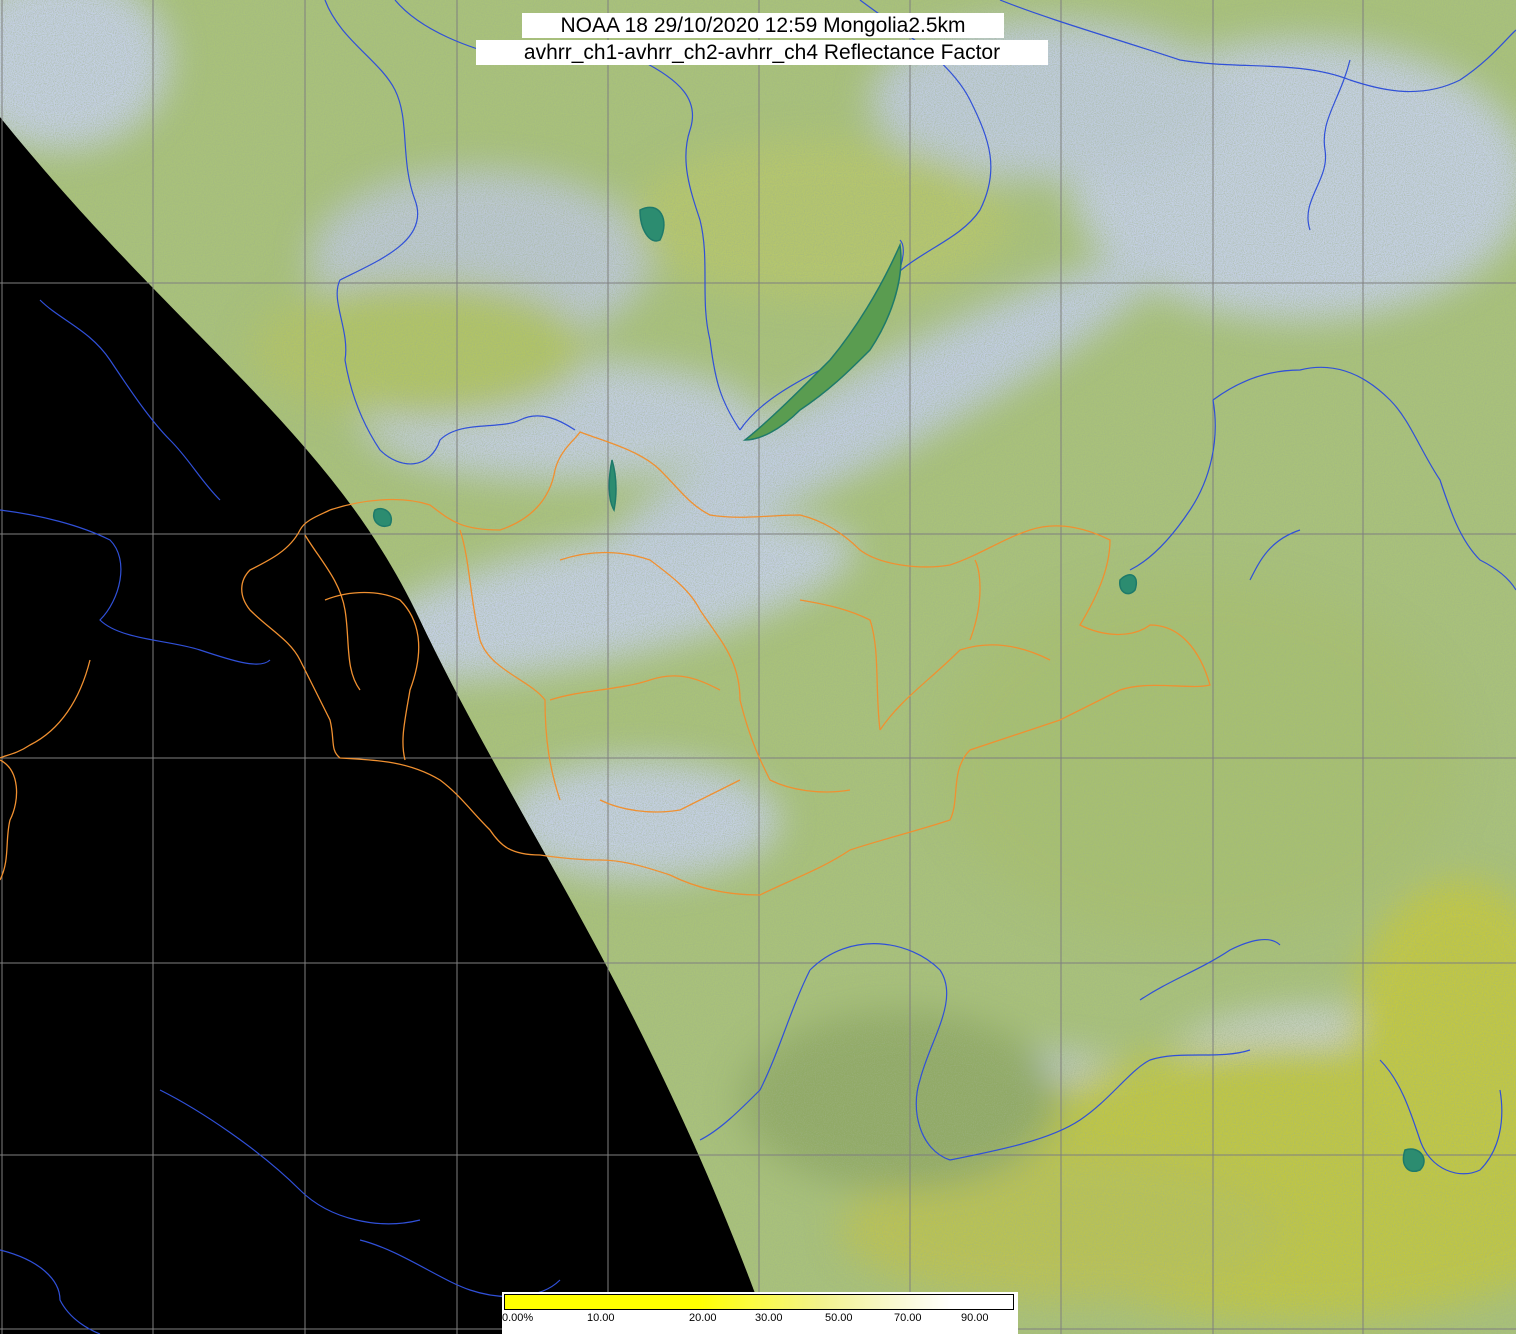 The height and width of the screenshot is (1334, 1516). What do you see at coordinates (975, 1318) in the screenshot?
I see `colorbar-label: 90.00` at bounding box center [975, 1318].